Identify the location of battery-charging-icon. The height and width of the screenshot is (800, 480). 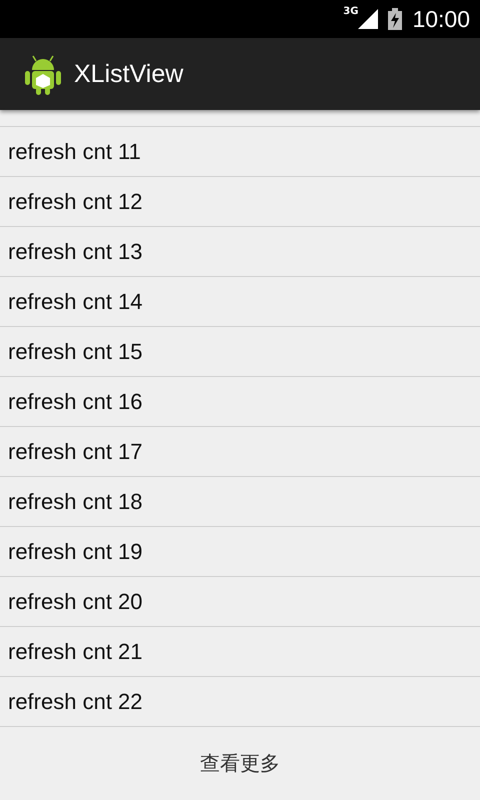
(395, 19).